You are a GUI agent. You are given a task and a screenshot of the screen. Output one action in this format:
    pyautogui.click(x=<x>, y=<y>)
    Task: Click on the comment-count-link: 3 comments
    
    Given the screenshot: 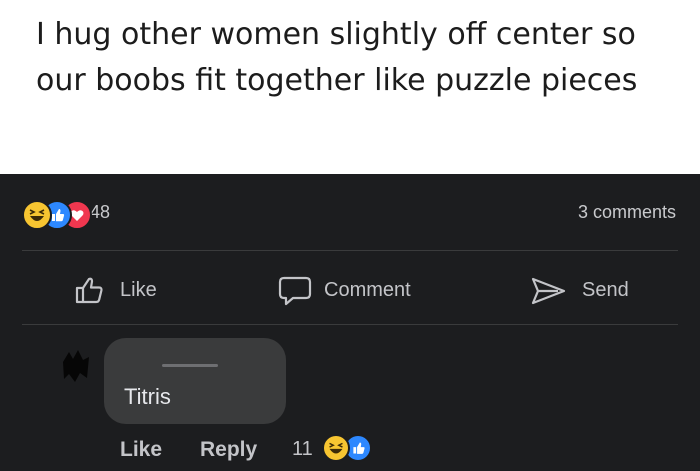 What is the action you would take?
    pyautogui.click(x=627, y=212)
    